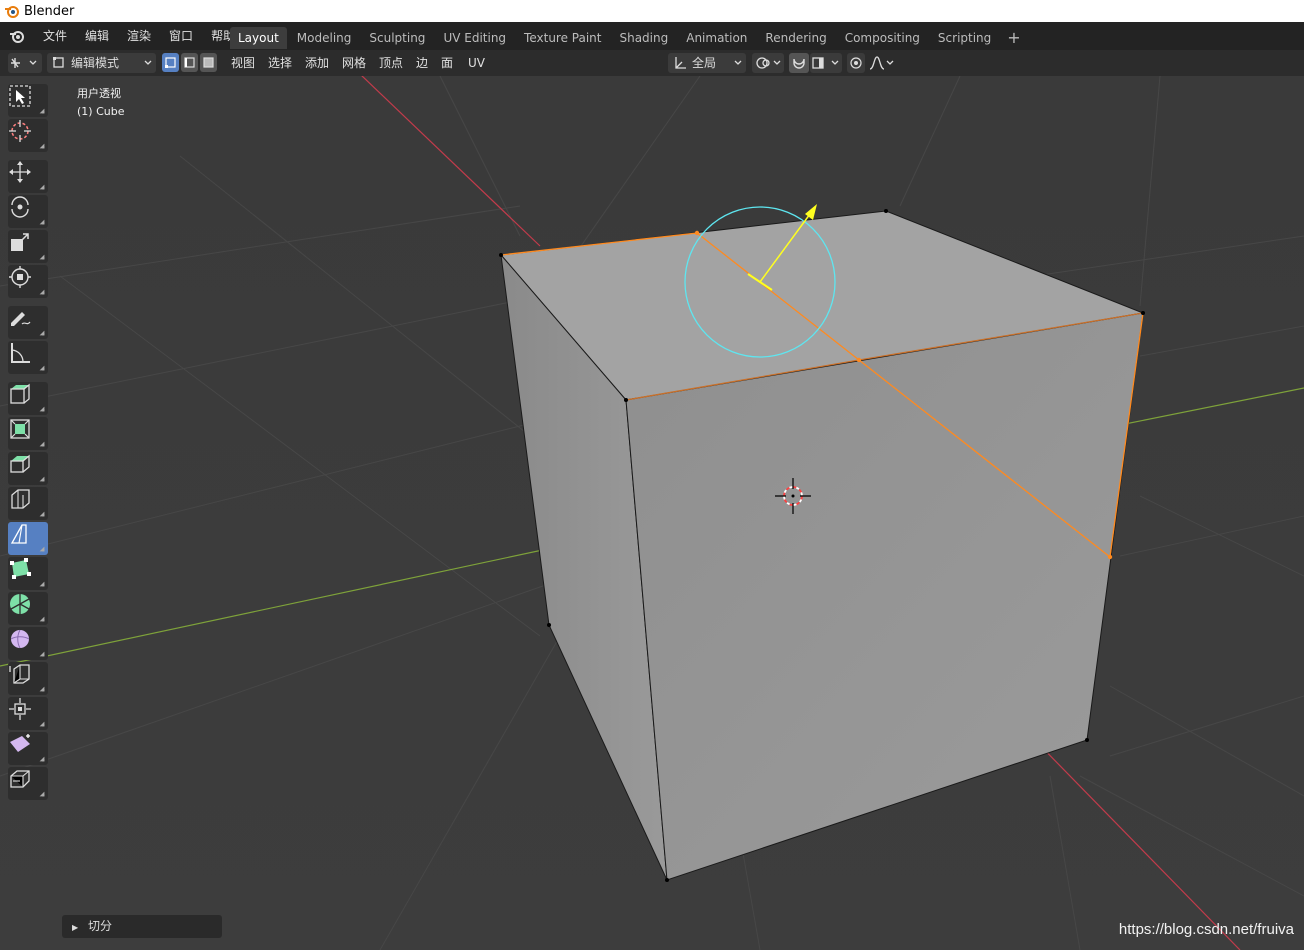  Describe the element at coordinates (142, 926) in the screenshot. I see `last-operator-panel: ▶ 切分` at that location.